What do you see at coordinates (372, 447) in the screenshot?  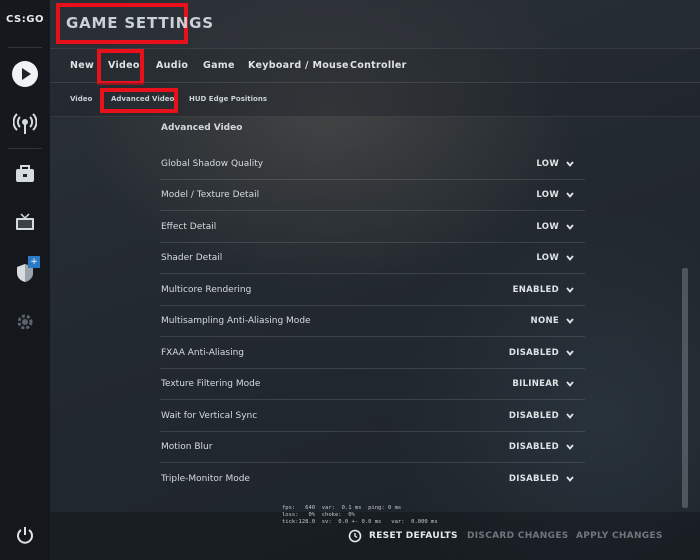 I see `setting-row-motion-blur: Motion Blur DISABLED` at bounding box center [372, 447].